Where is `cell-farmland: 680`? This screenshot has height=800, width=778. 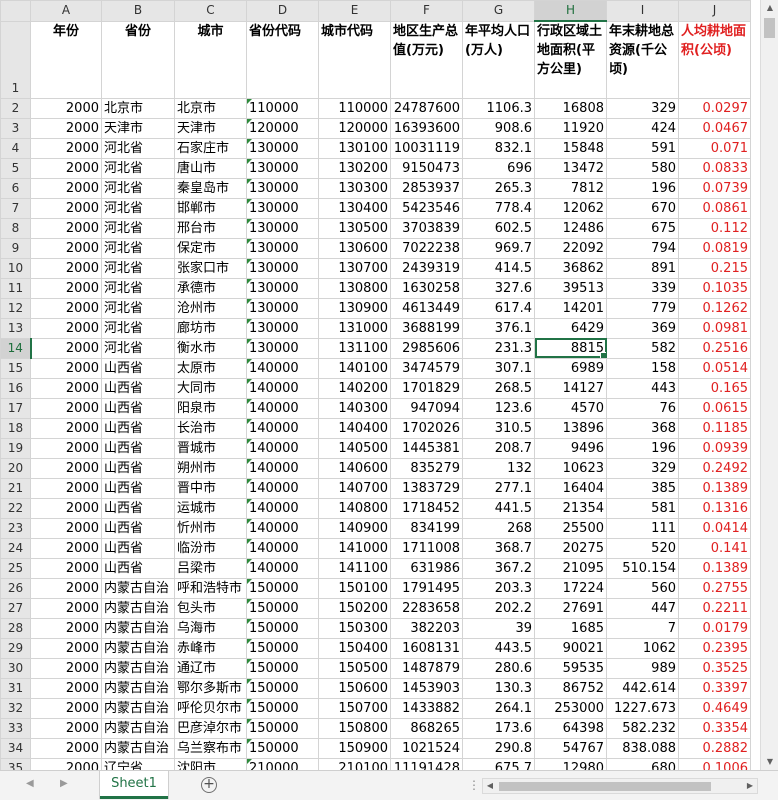 cell-farmland: 680 is located at coordinates (642, 763).